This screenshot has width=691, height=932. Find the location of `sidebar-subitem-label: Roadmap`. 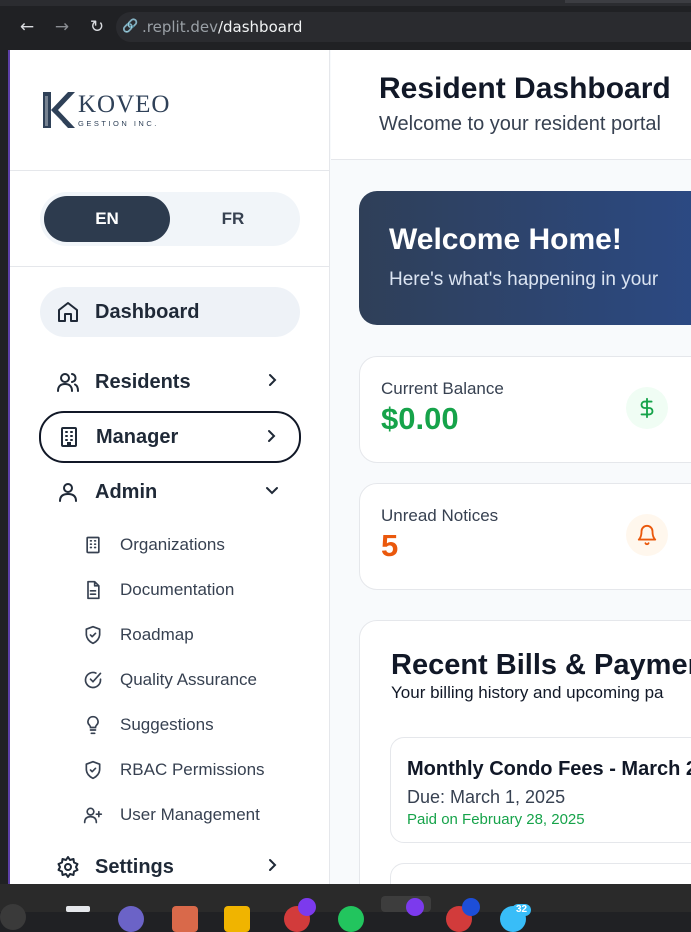

sidebar-subitem-label: Roadmap is located at coordinates (157, 634).